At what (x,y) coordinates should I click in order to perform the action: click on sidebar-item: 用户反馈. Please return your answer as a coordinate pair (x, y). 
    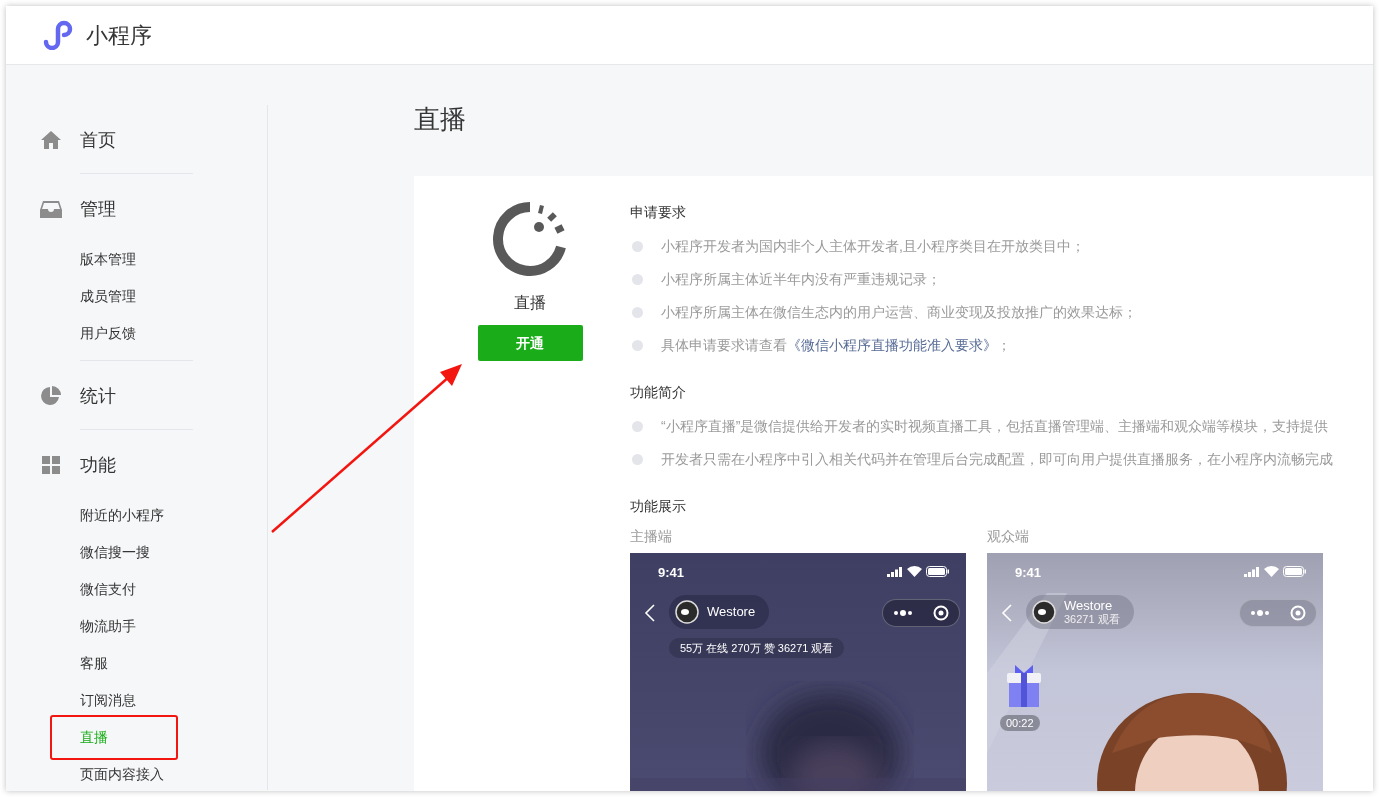
    Looking at the image, I should click on (108, 333).